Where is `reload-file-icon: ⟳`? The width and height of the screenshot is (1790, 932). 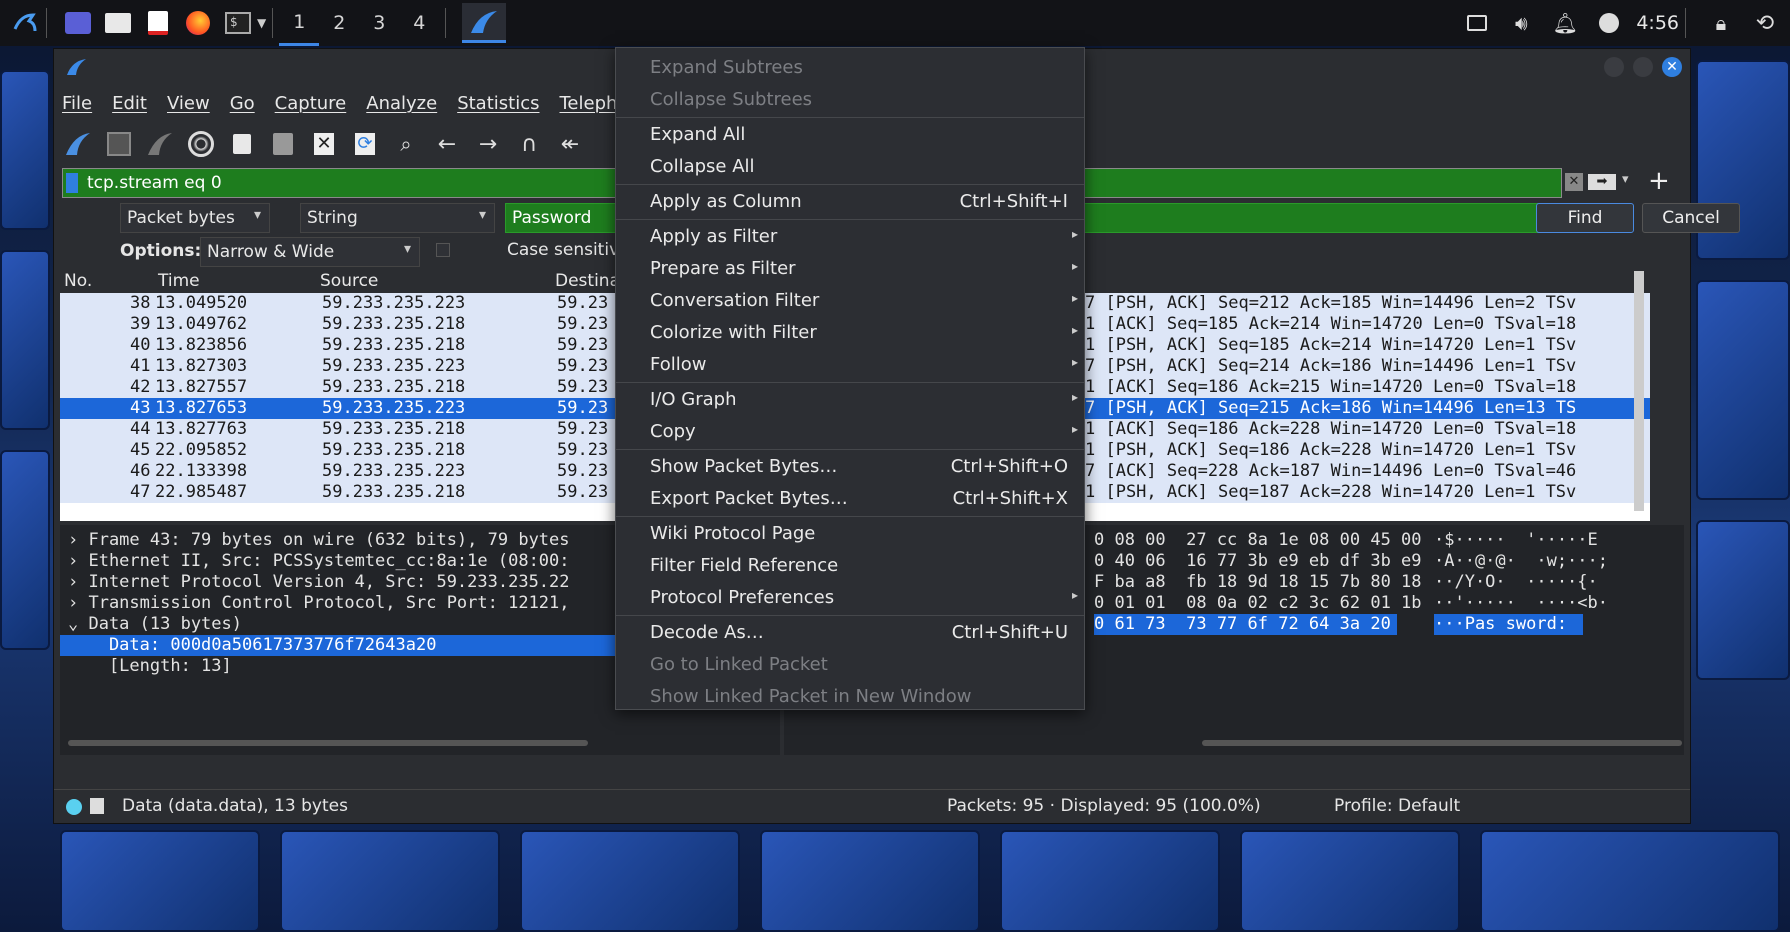 reload-file-icon: ⟳ is located at coordinates (365, 144).